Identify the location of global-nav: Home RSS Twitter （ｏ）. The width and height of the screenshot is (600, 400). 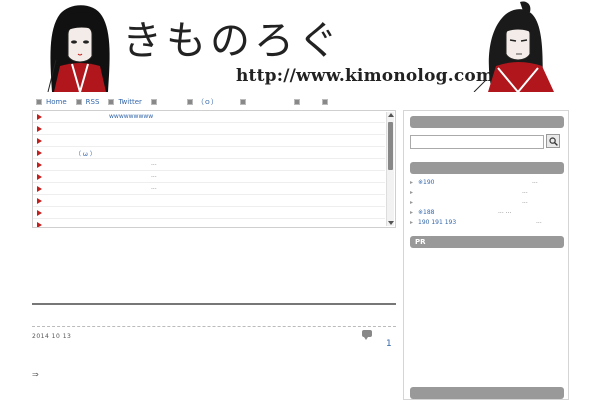
(188, 102).